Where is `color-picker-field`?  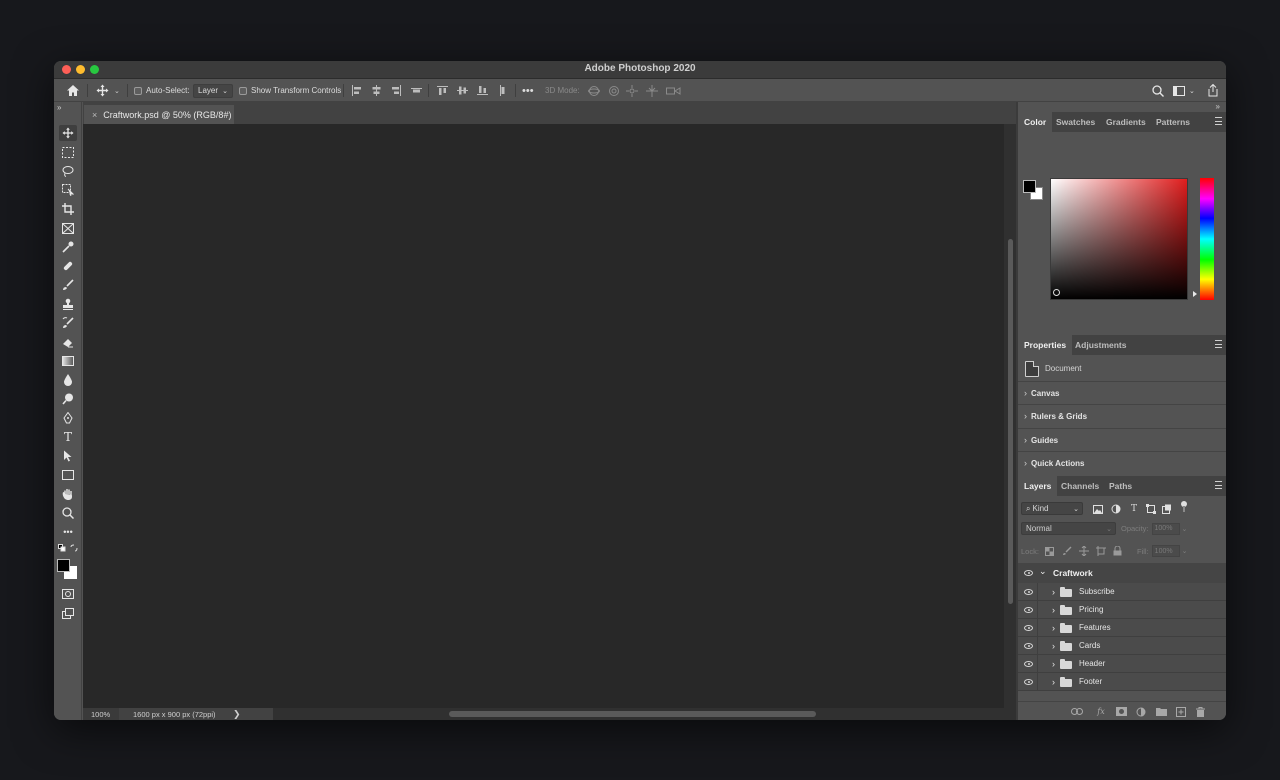
color-picker-field is located at coordinates (1119, 239).